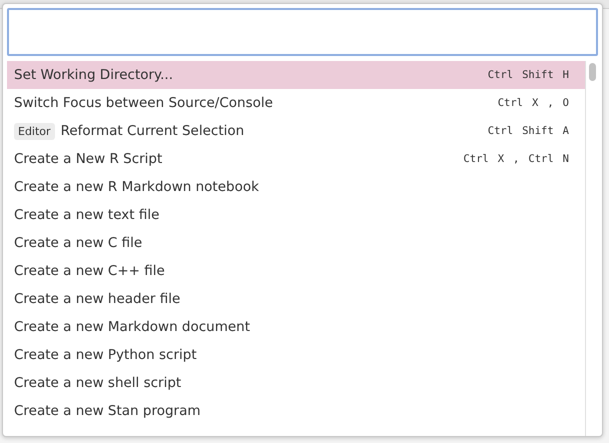 The height and width of the screenshot is (443, 609). Describe the element at coordinates (296, 75) in the screenshot. I see `command-item: Set Working Directory... Ctrl Shift H` at that location.